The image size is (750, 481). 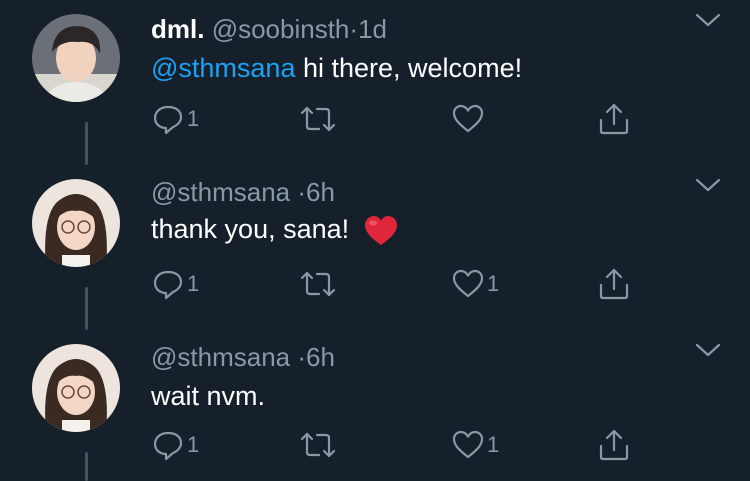 I want to click on tweet-header: dml. @soobinsth·1d, so click(x=269, y=29).